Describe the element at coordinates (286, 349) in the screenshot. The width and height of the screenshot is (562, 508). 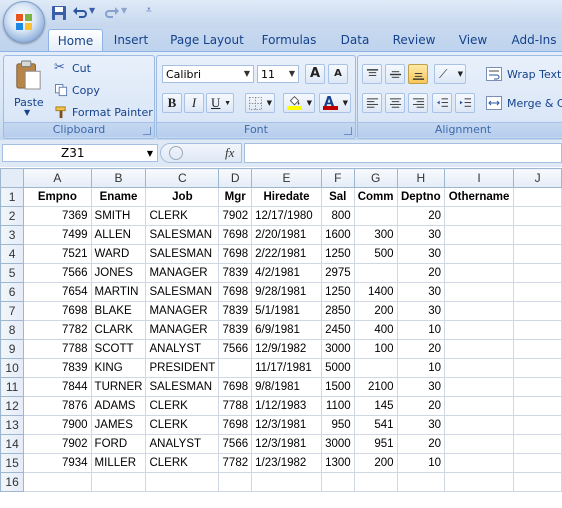
I see `cell: 12/9/1982` at that location.